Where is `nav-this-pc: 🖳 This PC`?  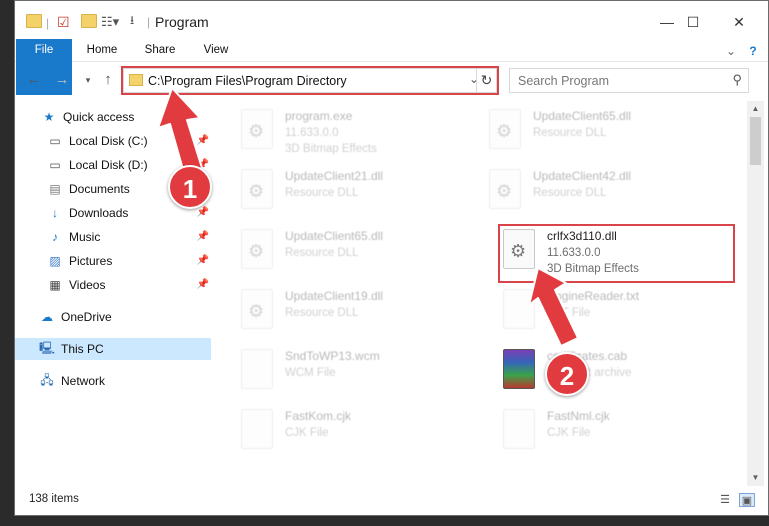 nav-this-pc: 🖳 This PC is located at coordinates (113, 349).